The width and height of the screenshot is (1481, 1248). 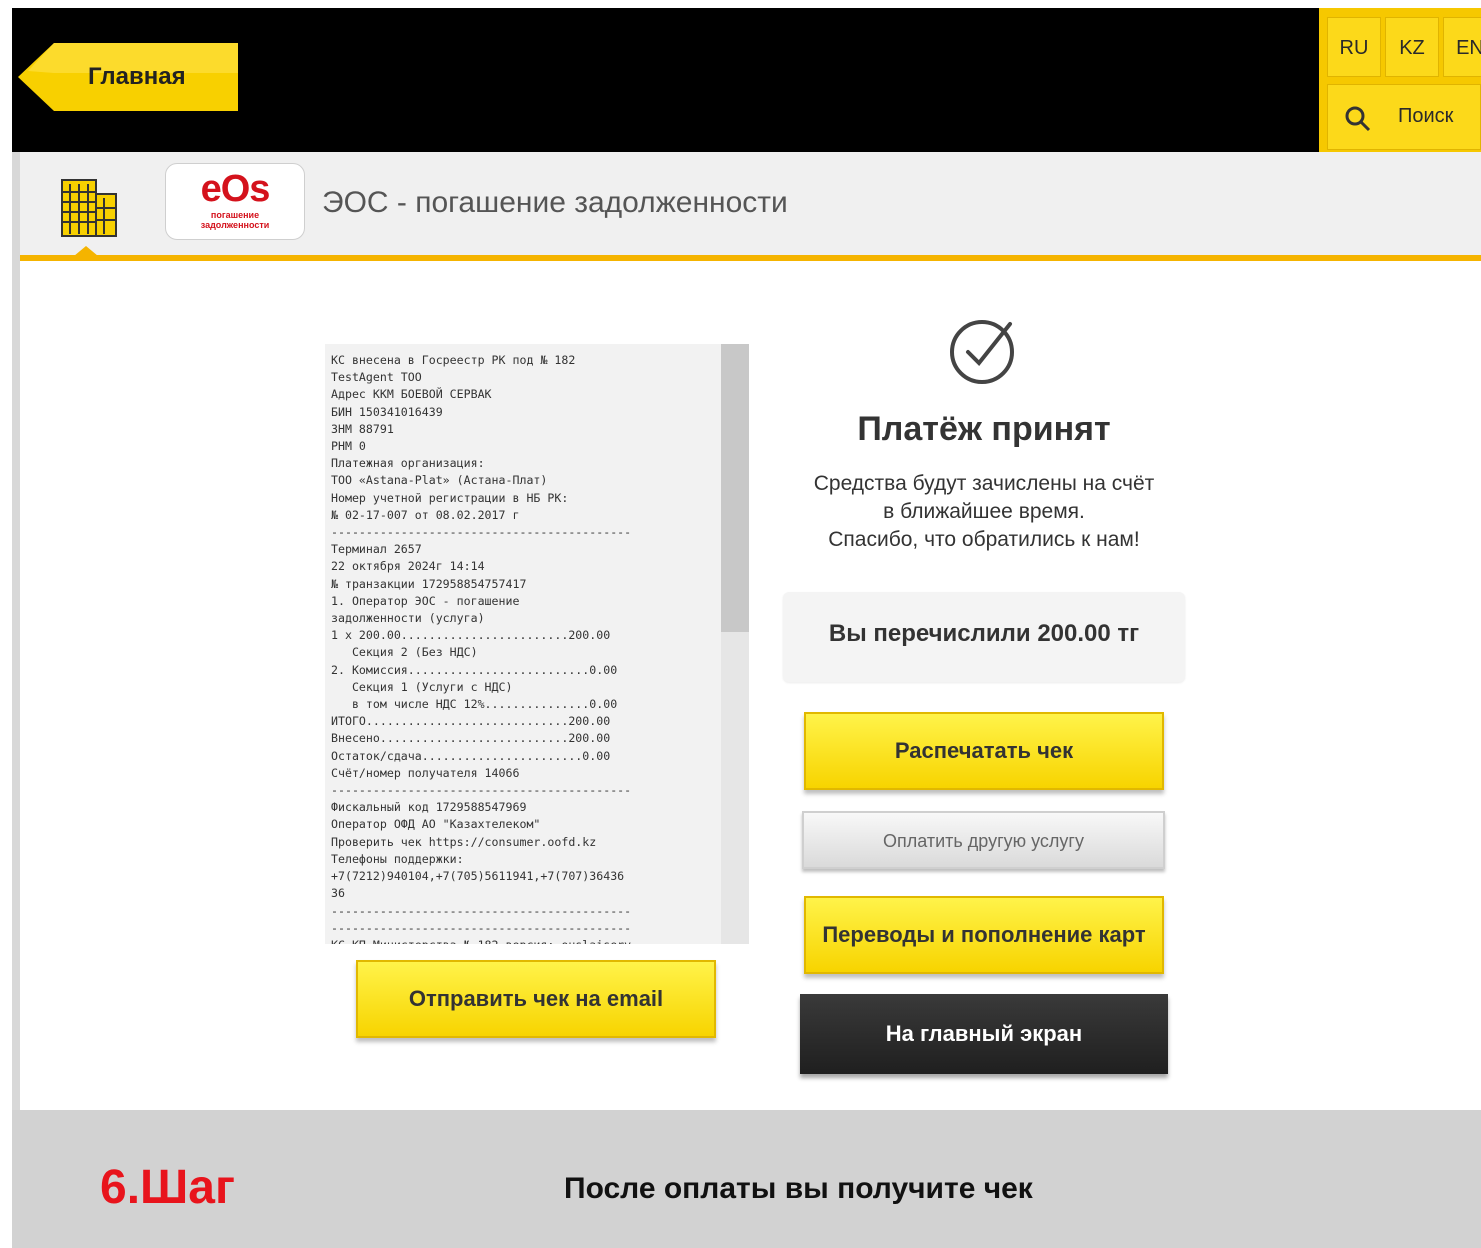 What do you see at coordinates (1426, 116) in the screenshot?
I see `search-label: Поиск` at bounding box center [1426, 116].